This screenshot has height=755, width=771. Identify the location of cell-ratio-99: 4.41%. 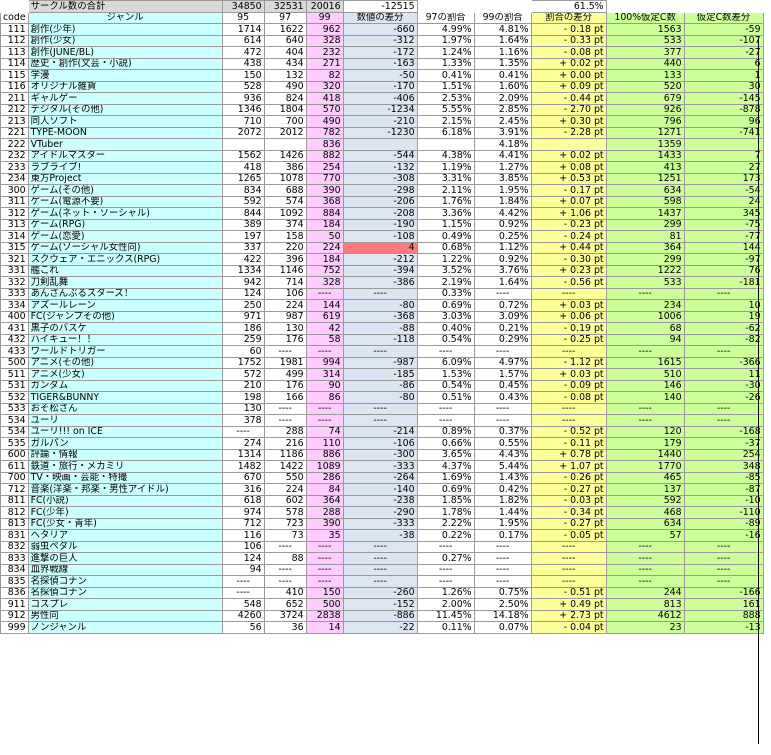
(502, 155).